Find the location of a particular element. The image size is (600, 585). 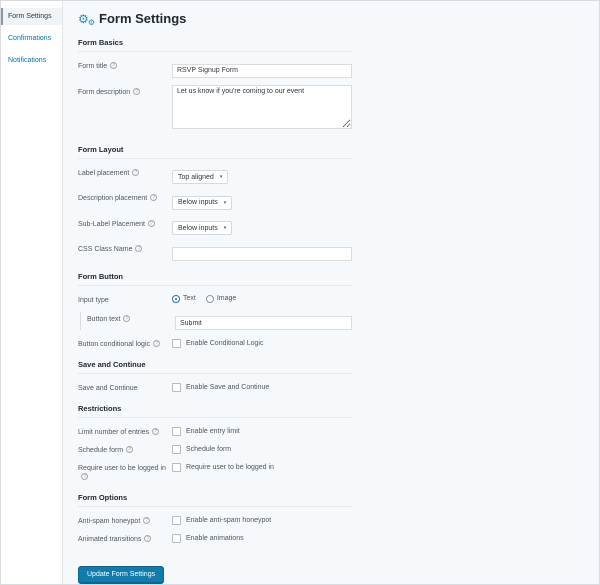

row-control-description-placement: Below inputs ▾ is located at coordinates (262, 200).